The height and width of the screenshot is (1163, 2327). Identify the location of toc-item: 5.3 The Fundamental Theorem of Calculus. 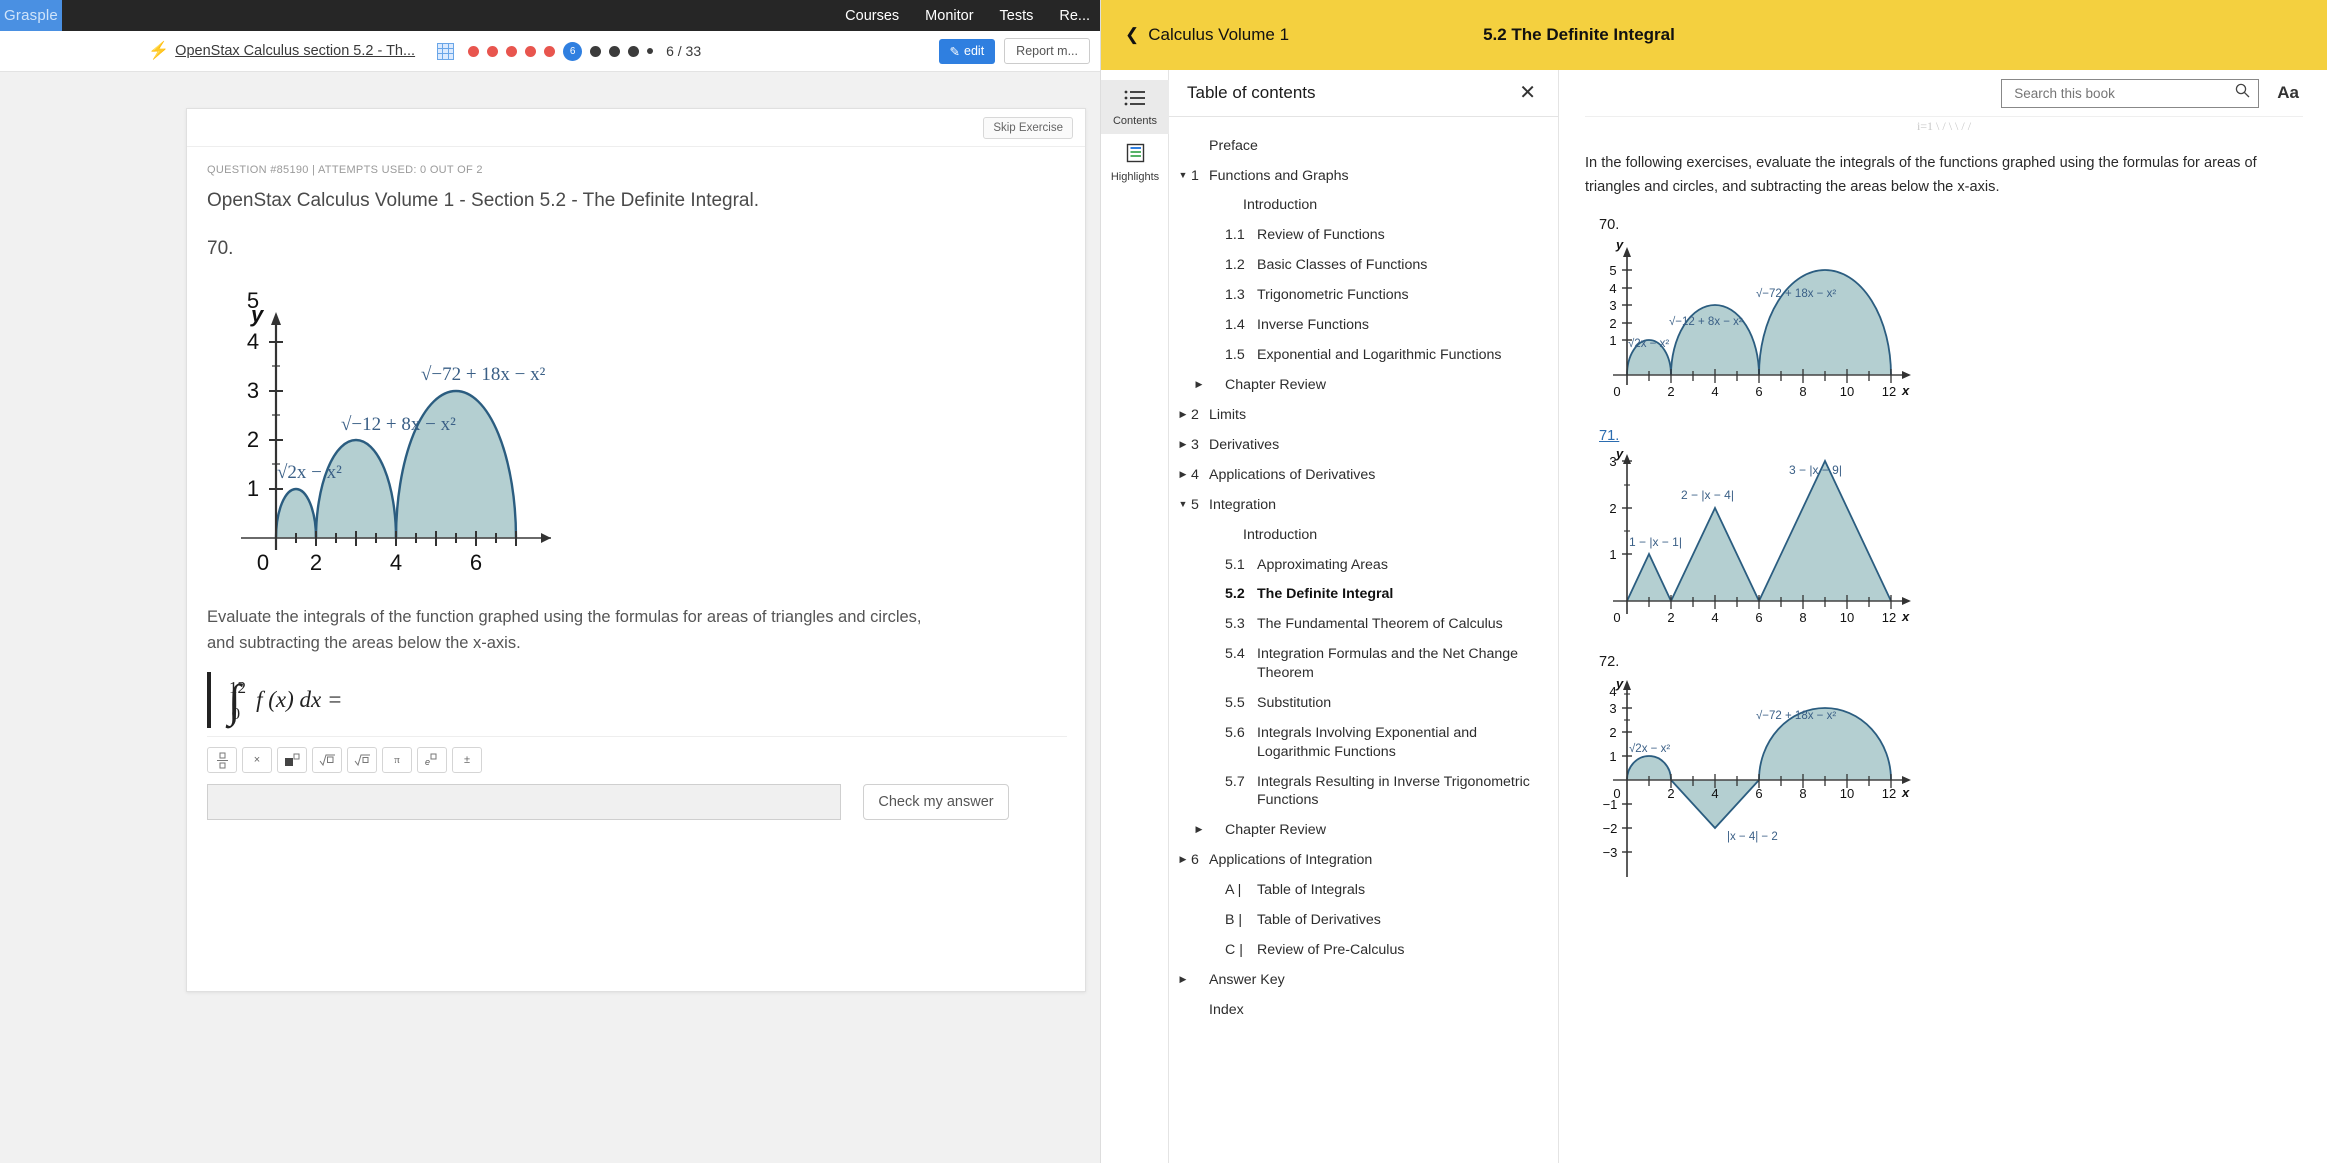
(1363, 625).